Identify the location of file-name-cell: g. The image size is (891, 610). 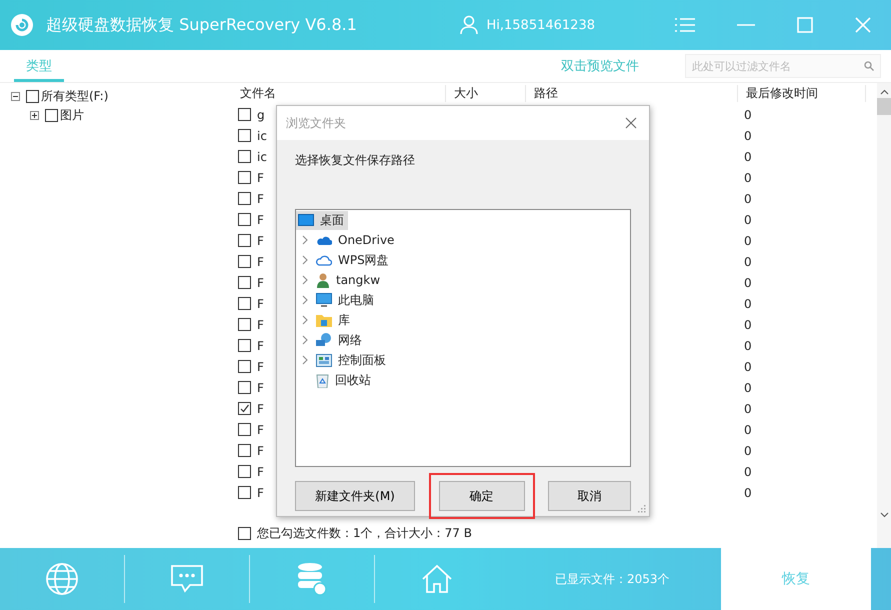
(261, 115).